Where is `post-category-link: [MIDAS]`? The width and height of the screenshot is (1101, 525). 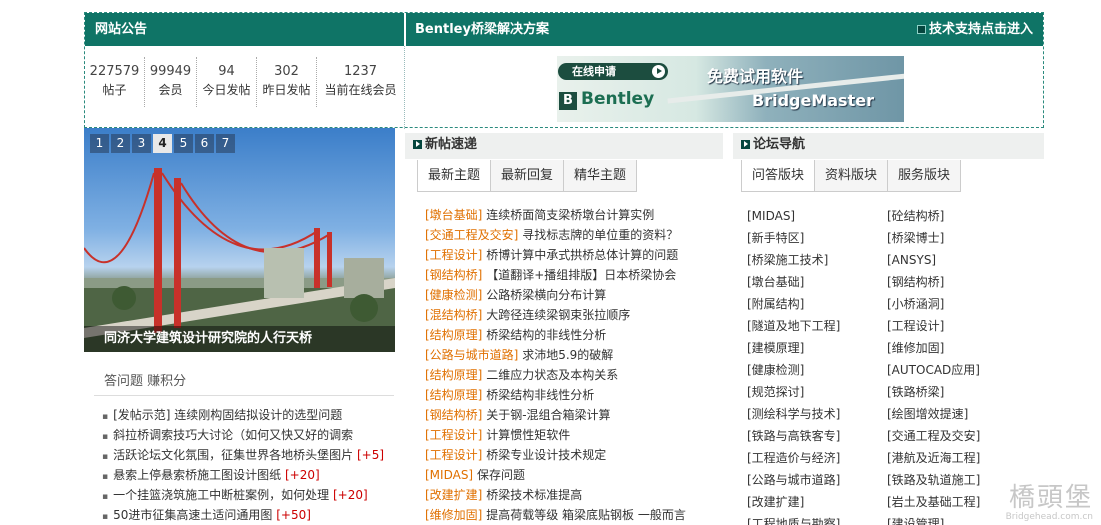
post-category-link: [MIDAS] is located at coordinates (449, 475).